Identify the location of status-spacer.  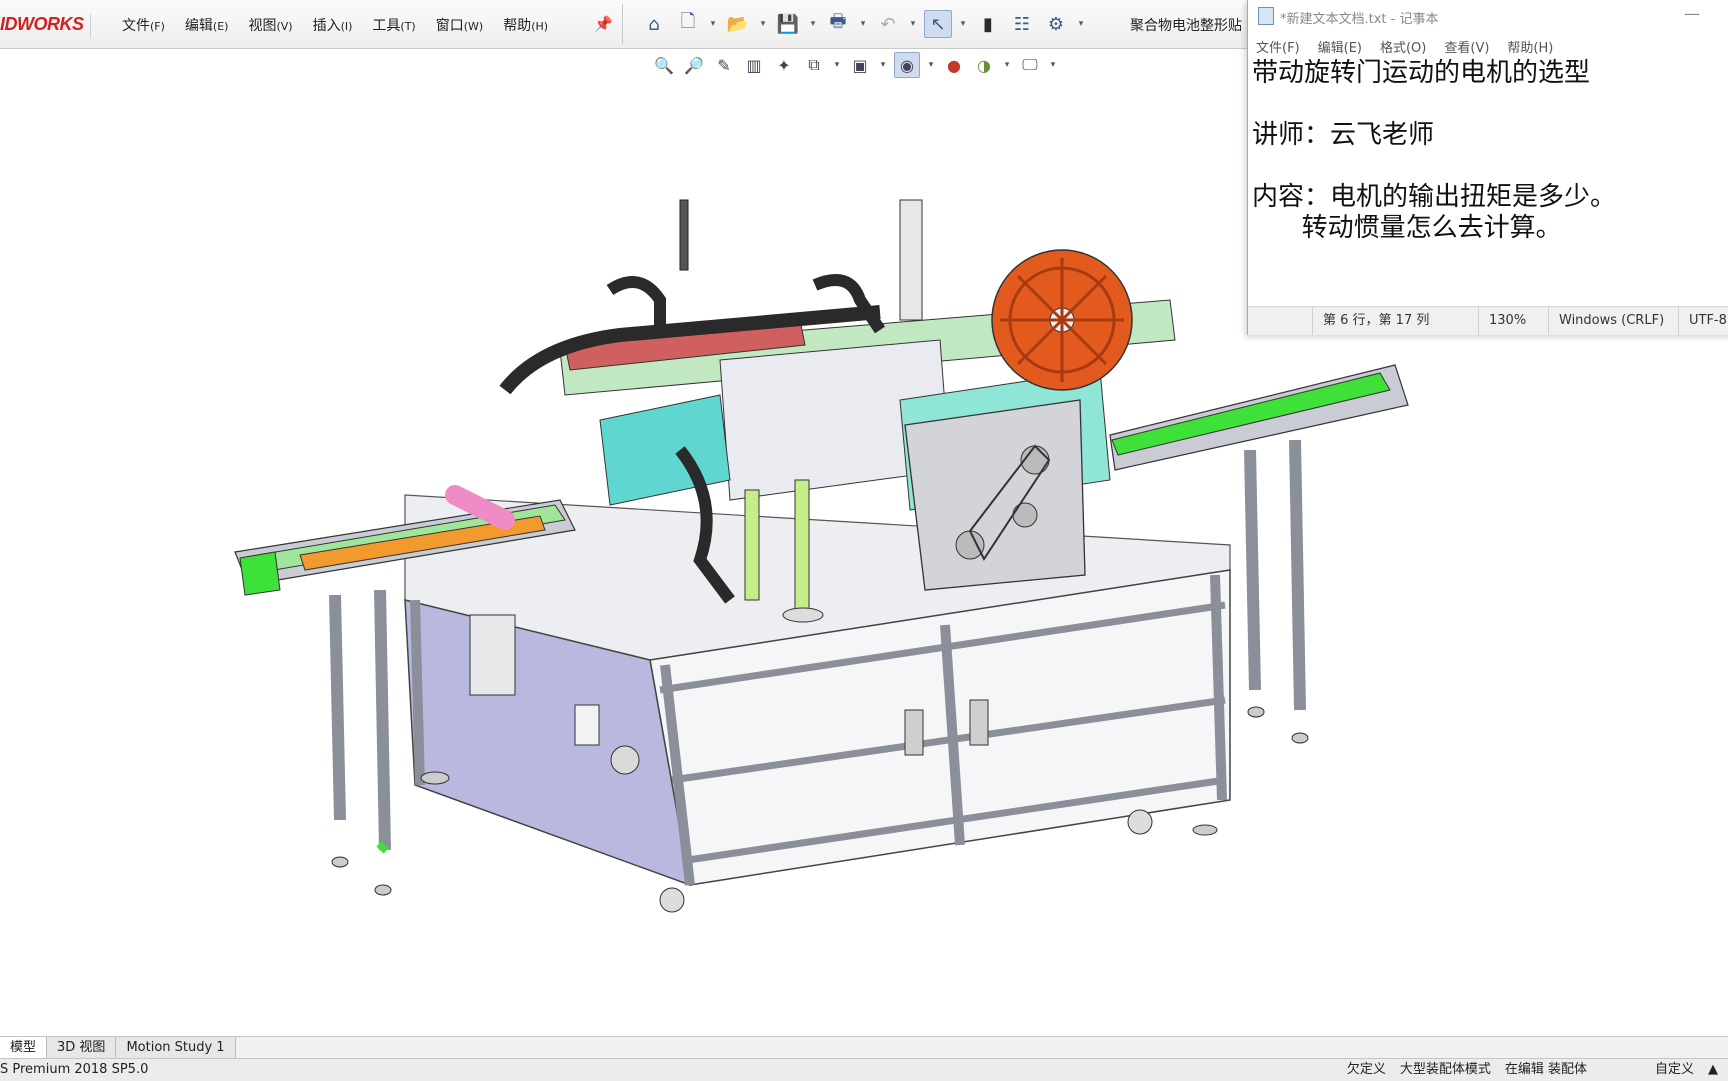
(1621, 1070).